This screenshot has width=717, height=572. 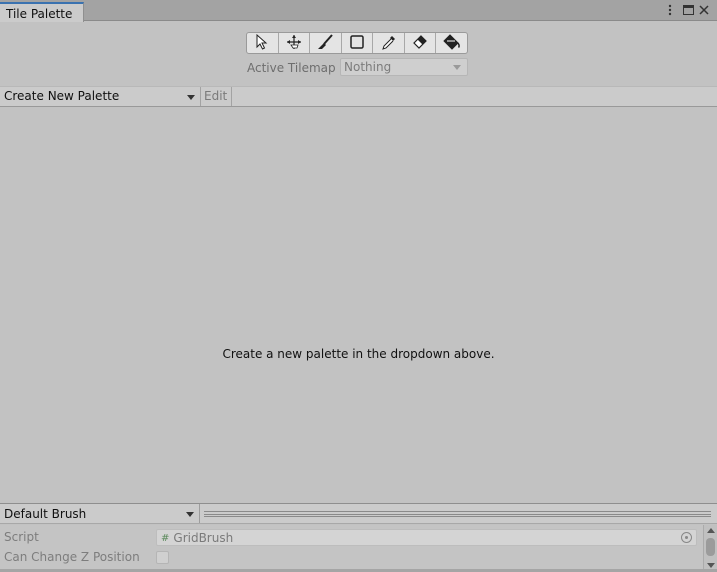 I want to click on brush-toolbar: Default Brush, so click(x=358, y=513).